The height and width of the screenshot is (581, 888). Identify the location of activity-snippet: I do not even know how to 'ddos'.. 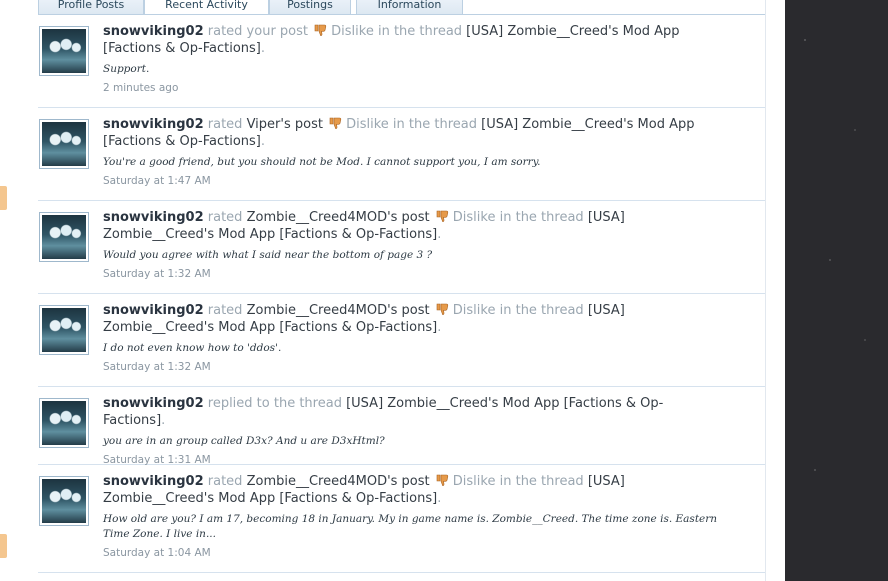
(192, 348).